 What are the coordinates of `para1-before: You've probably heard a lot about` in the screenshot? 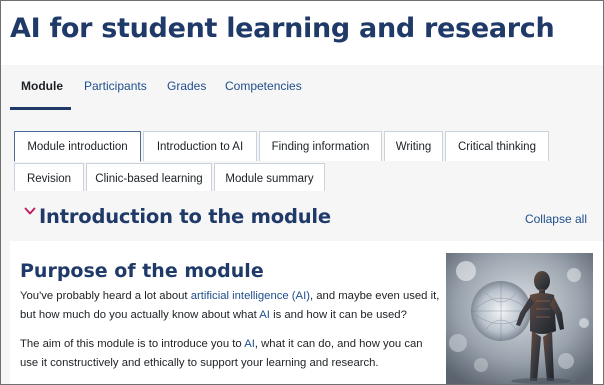 It's located at (105, 296).